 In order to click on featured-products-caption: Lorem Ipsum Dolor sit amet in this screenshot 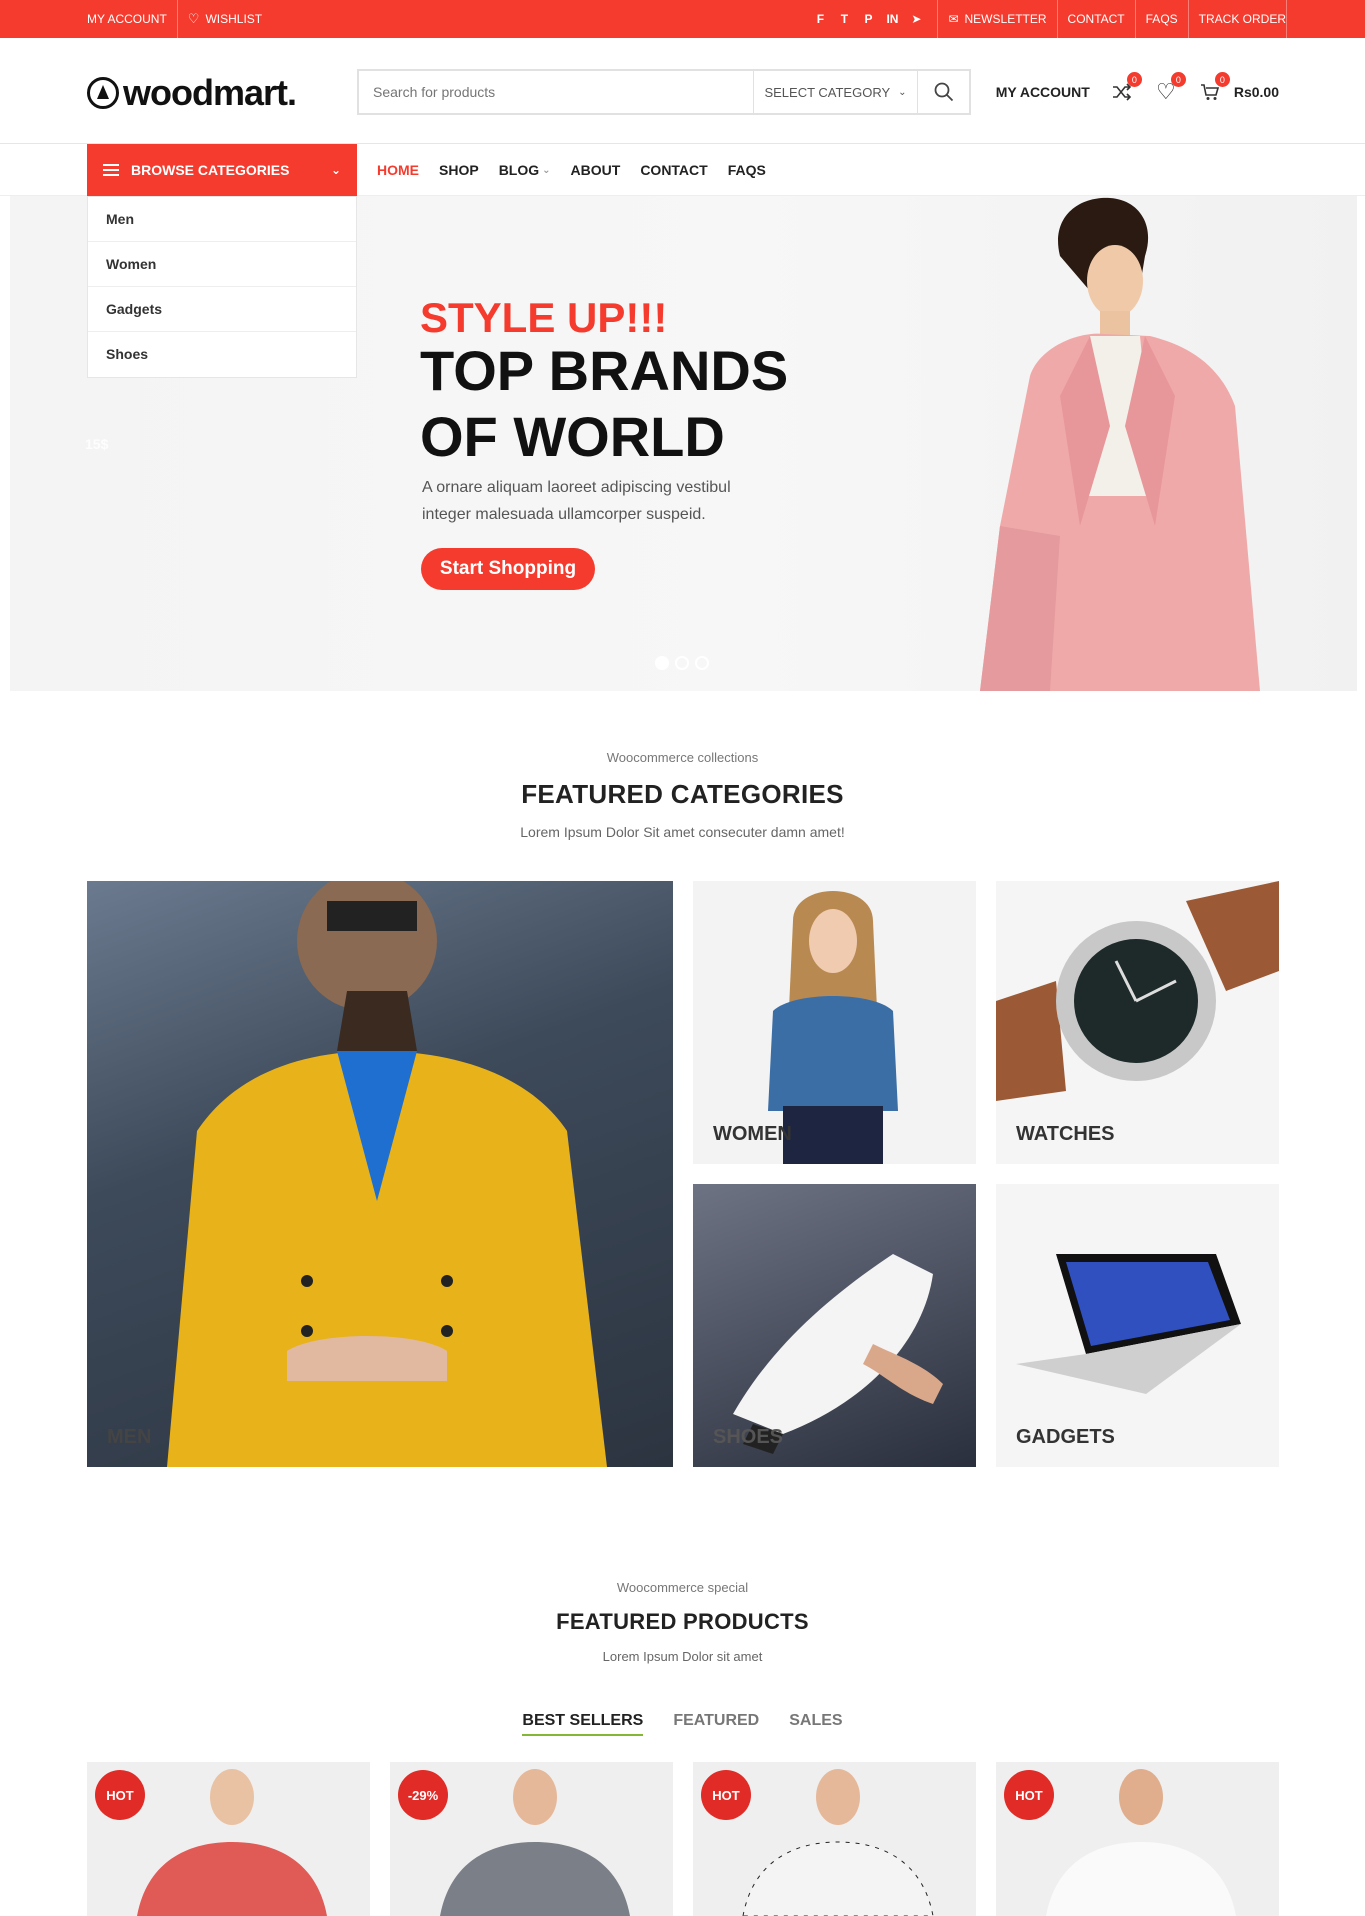, I will do `click(682, 1656)`.